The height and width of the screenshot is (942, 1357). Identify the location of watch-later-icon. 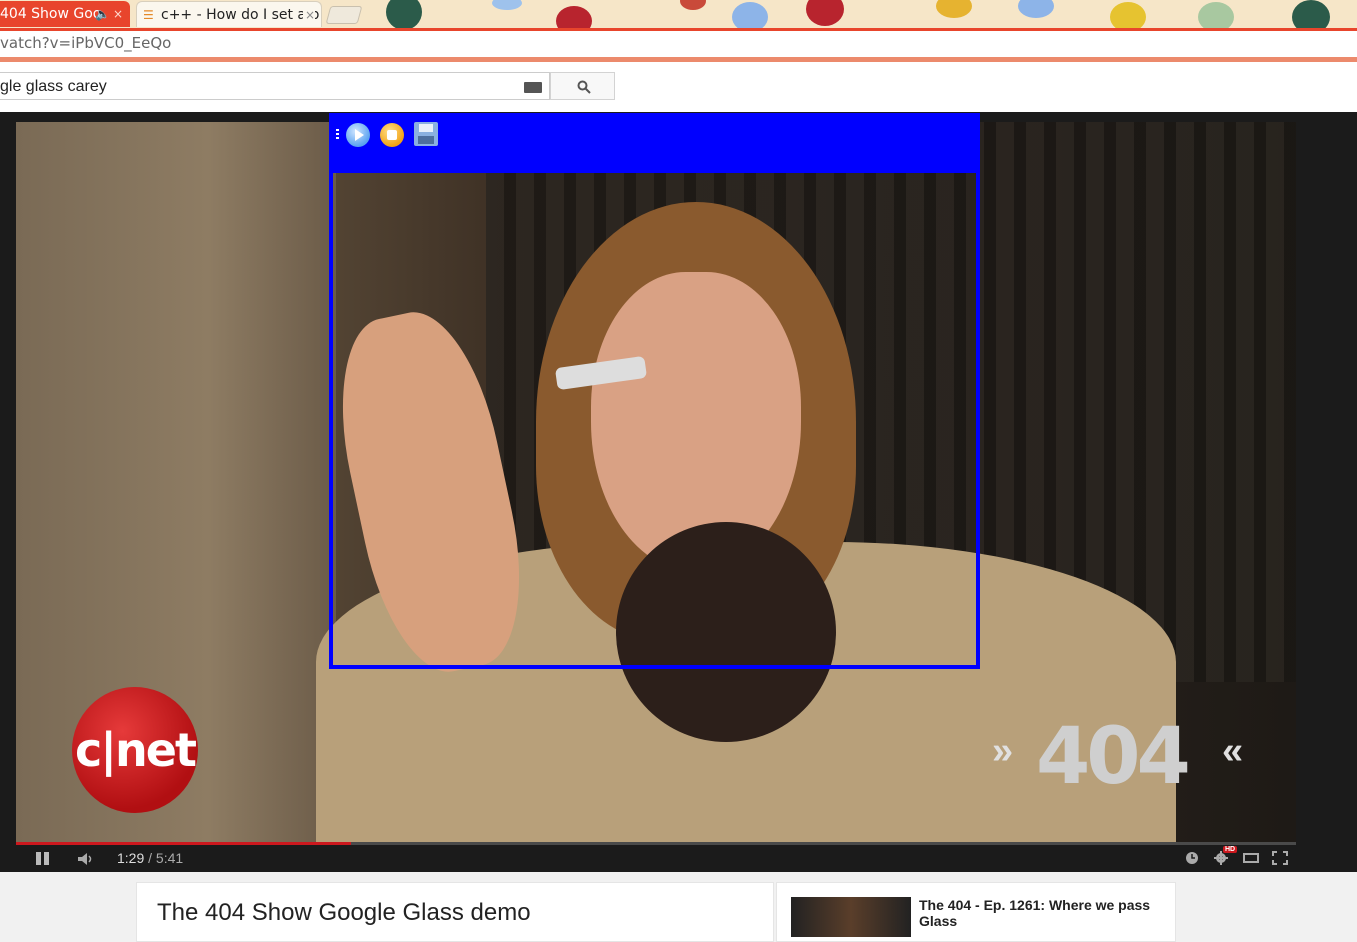
(1192, 858).